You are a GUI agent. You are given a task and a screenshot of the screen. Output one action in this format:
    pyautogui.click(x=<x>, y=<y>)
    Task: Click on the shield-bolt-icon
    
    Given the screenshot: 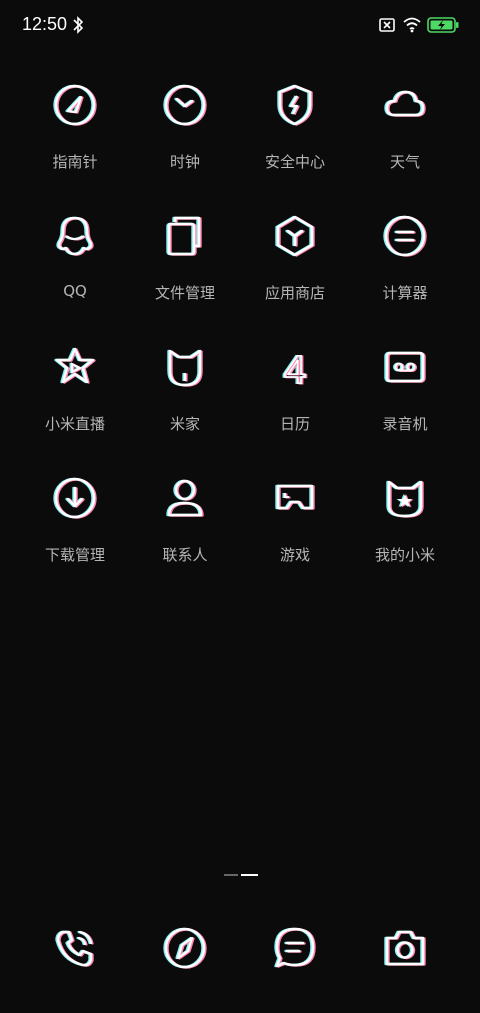 What is the action you would take?
    pyautogui.click(x=295, y=105)
    